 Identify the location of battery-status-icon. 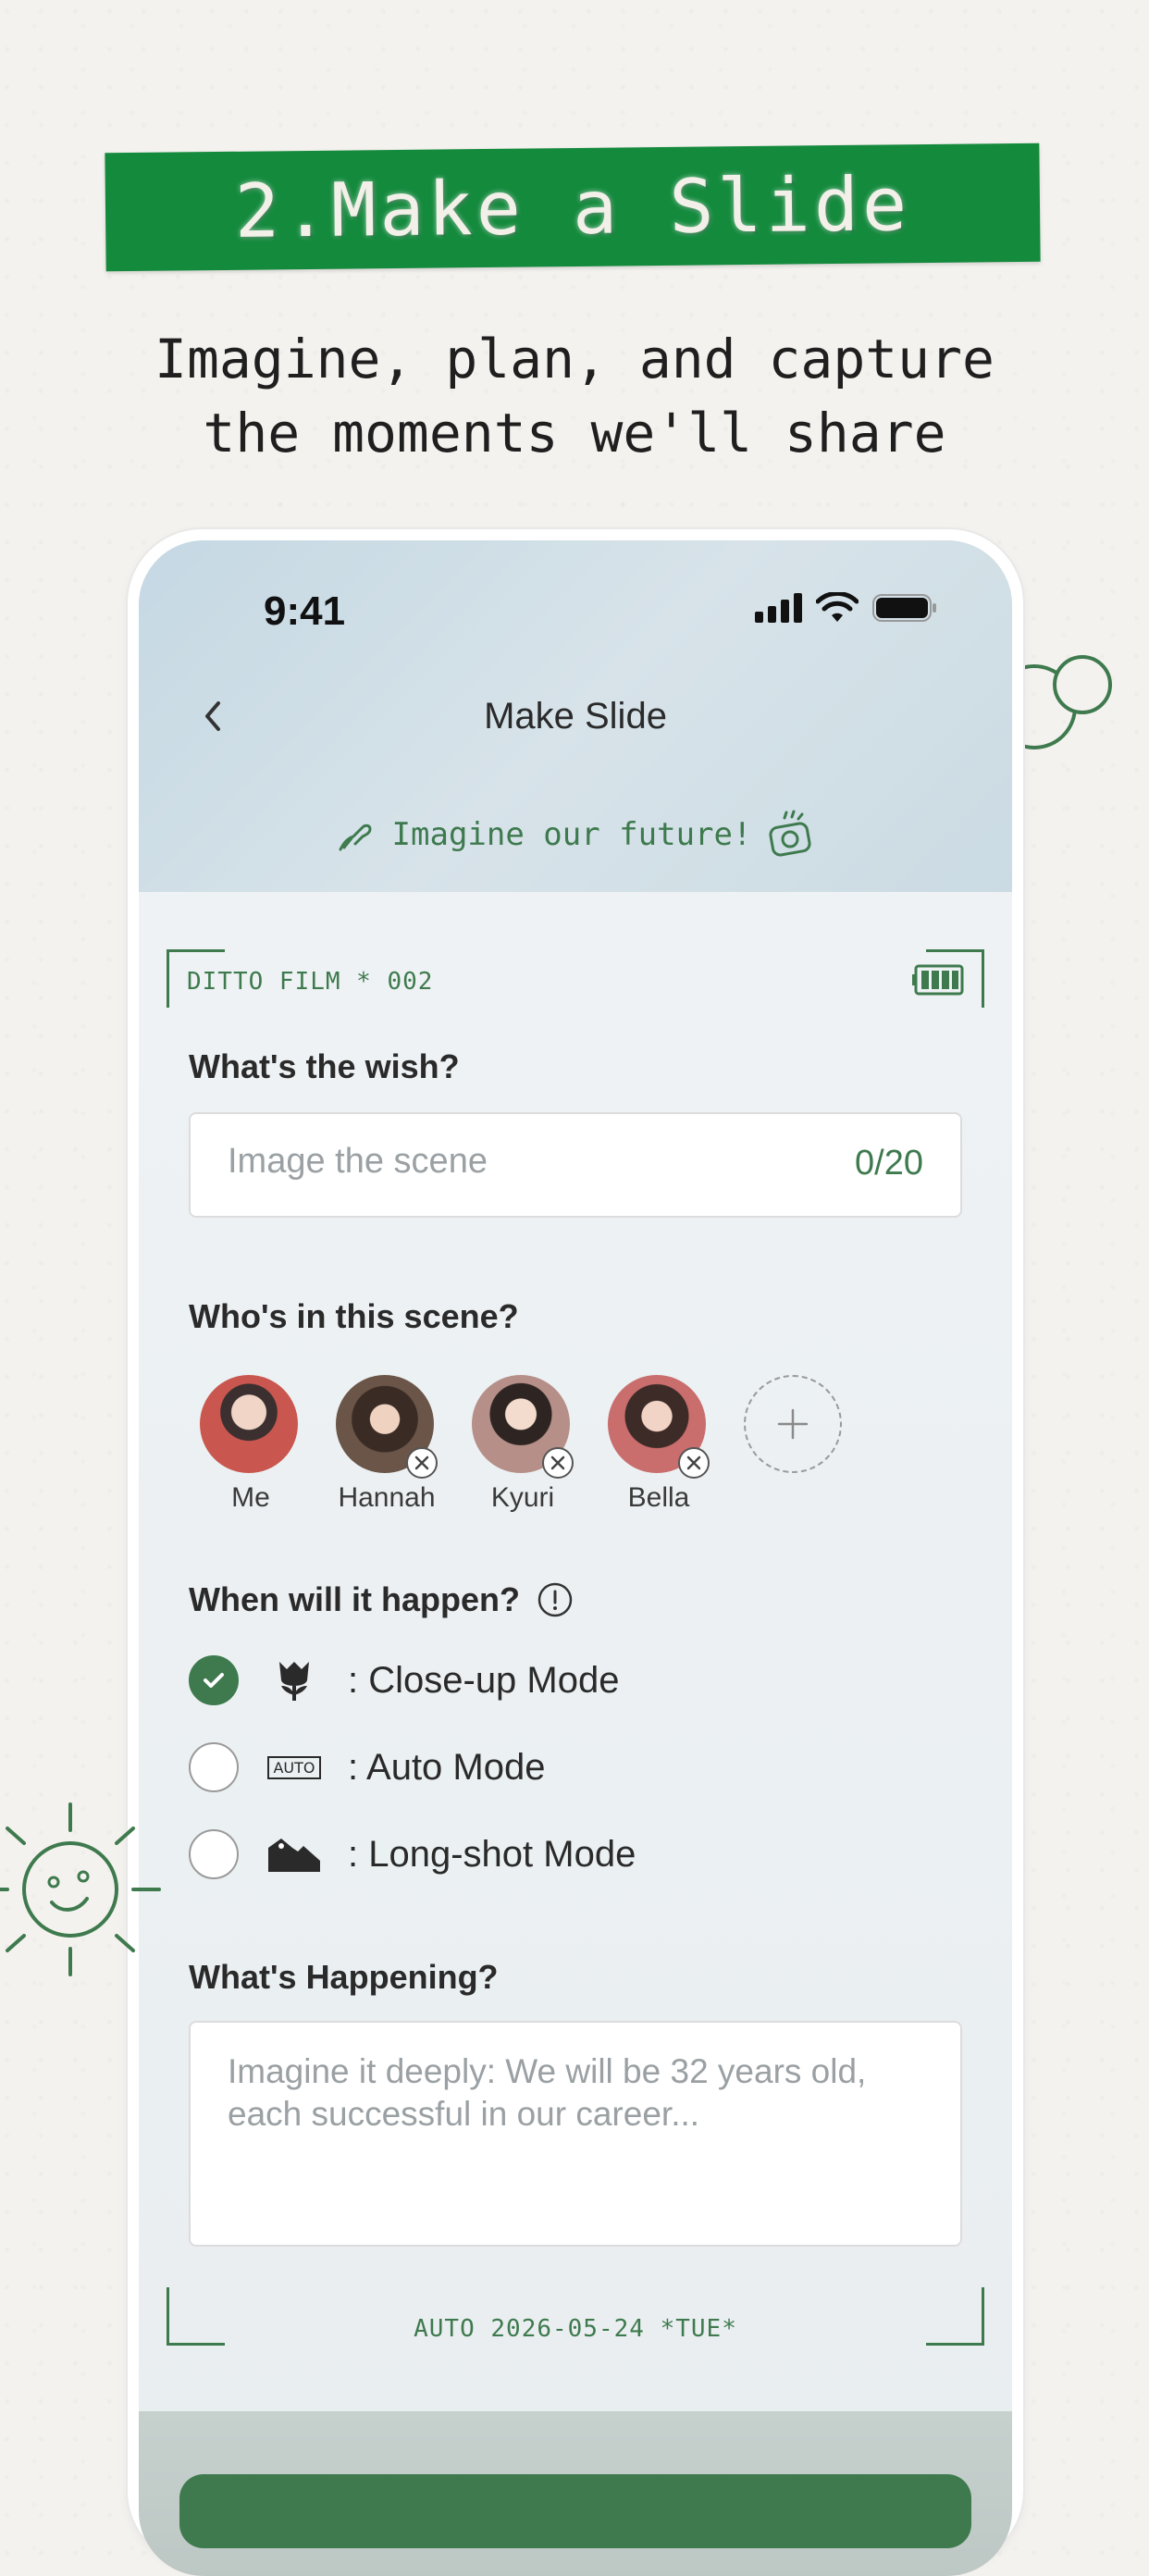
(904, 608).